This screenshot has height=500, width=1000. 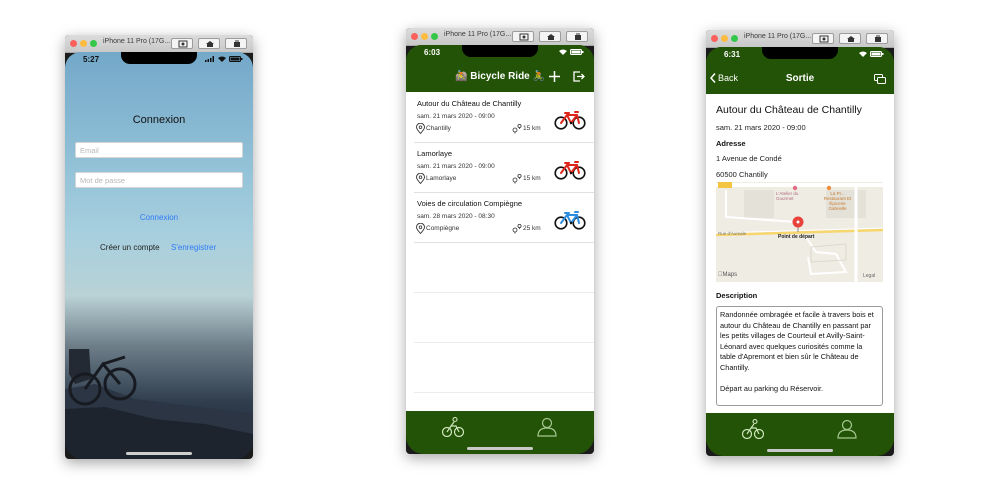 What do you see at coordinates (420, 228) in the screenshot?
I see `location-pin-icon` at bounding box center [420, 228].